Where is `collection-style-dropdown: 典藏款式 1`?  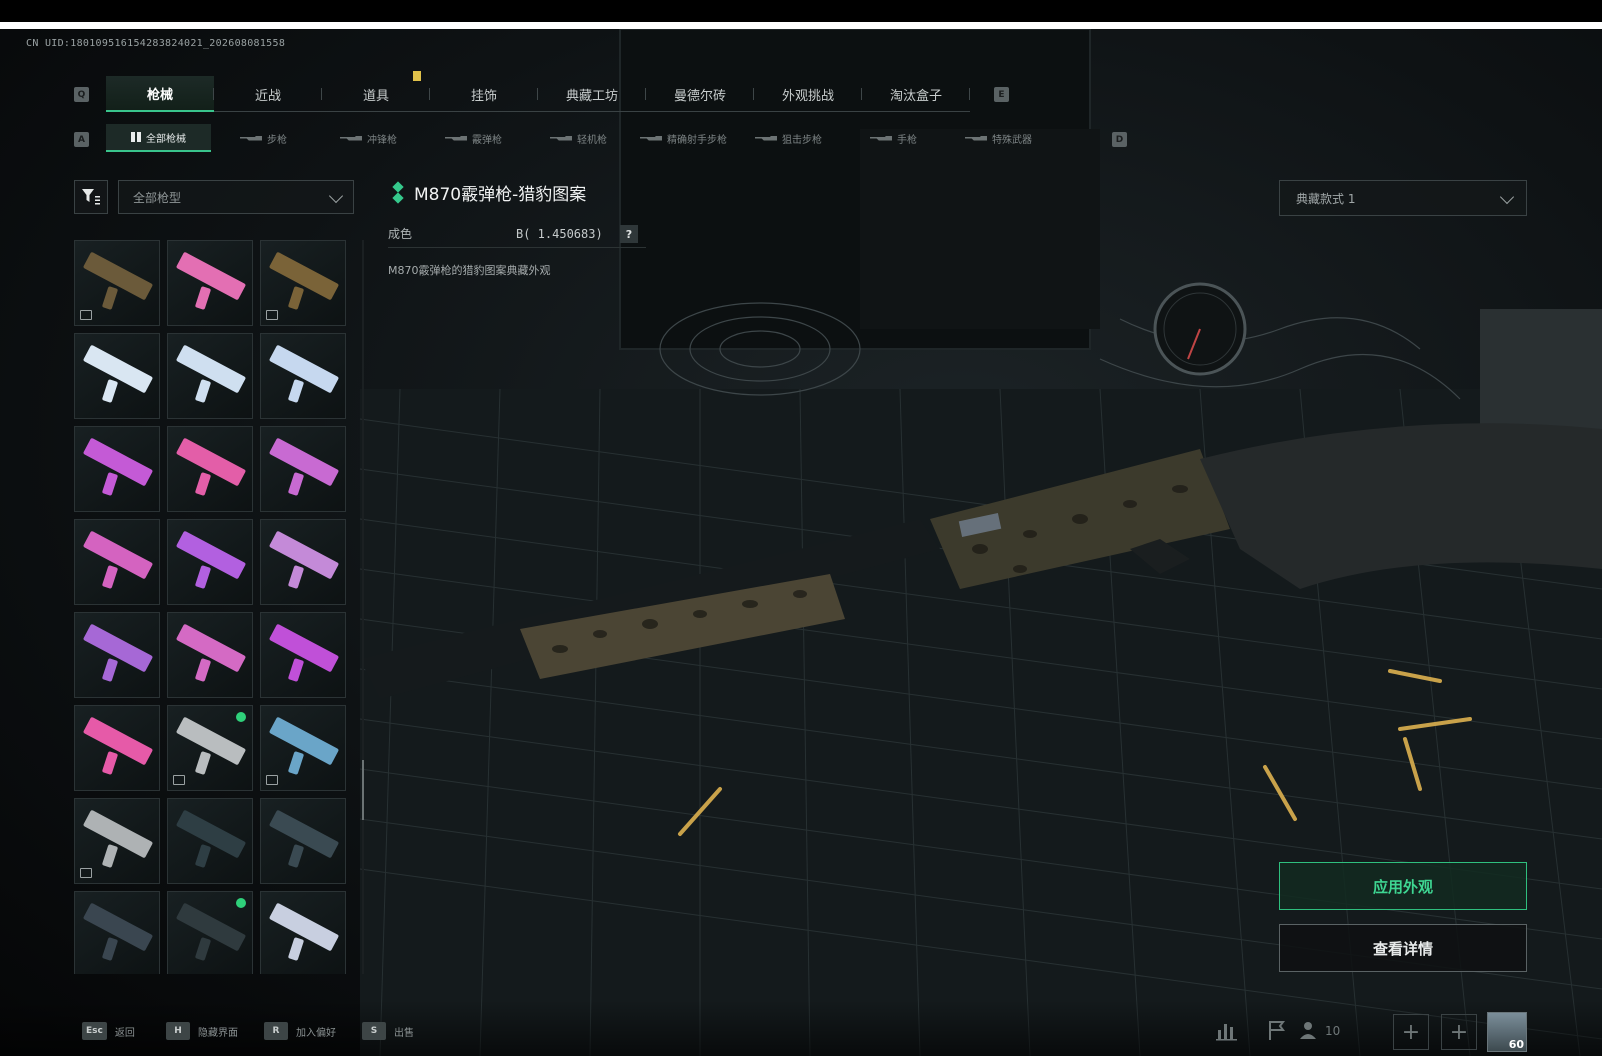
collection-style-dropdown: 典藏款式 1 is located at coordinates (1403, 198).